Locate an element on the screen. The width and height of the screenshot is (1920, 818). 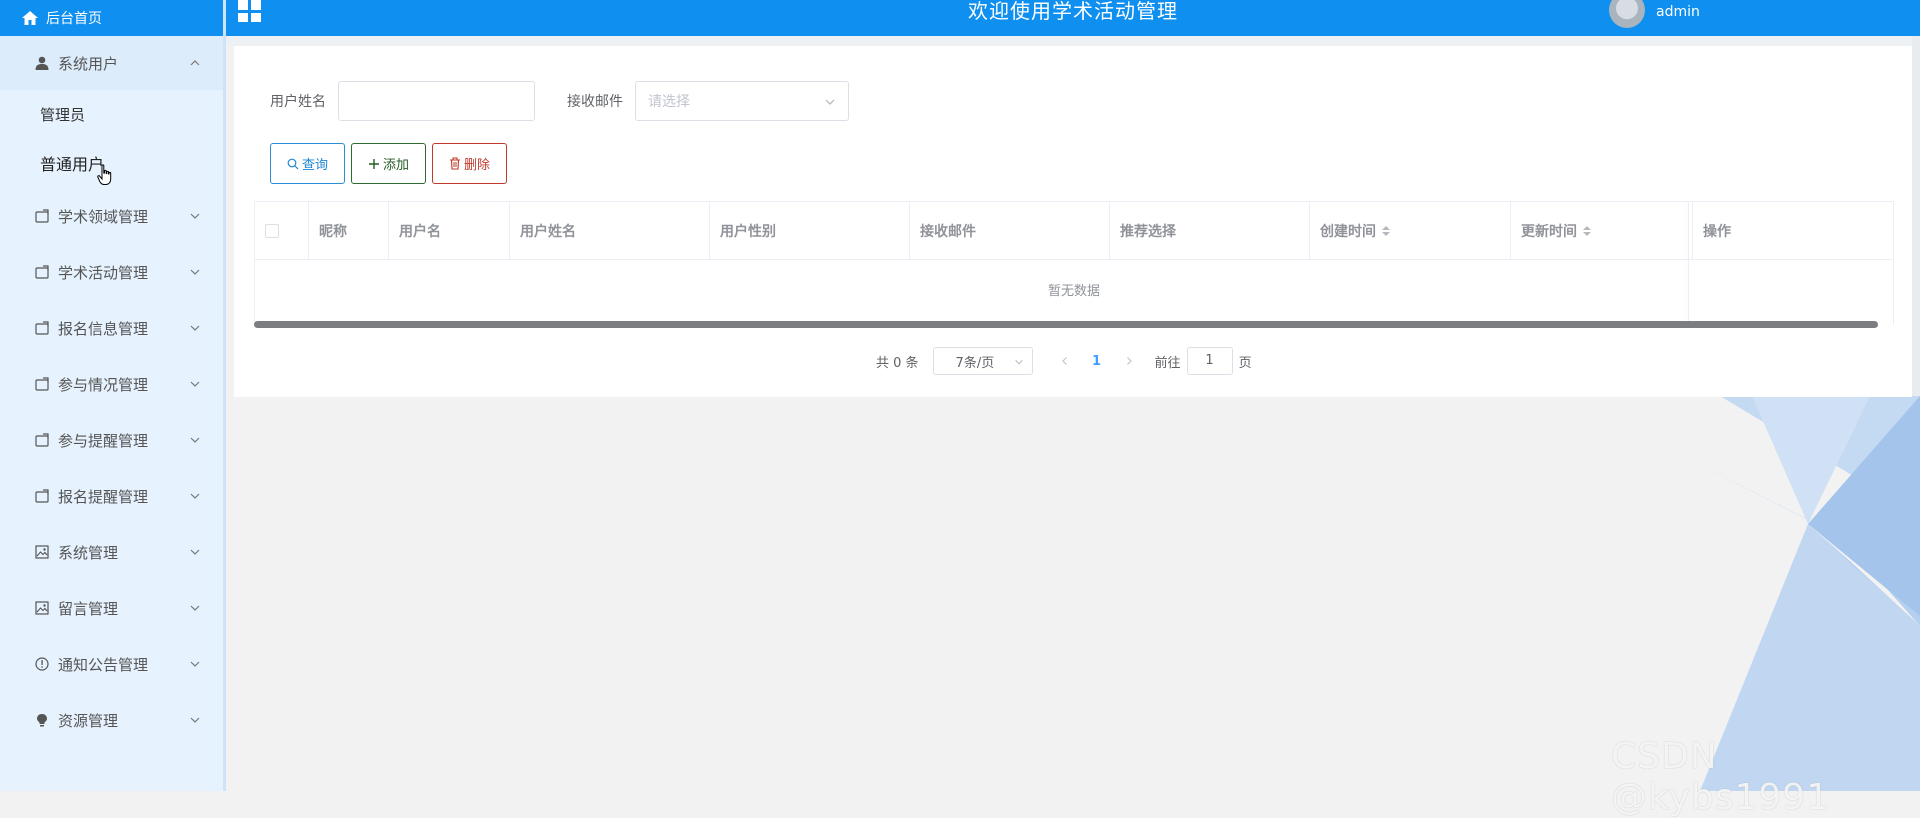
sidebar-group-system-user: 系统用户 is located at coordinates (111, 63).